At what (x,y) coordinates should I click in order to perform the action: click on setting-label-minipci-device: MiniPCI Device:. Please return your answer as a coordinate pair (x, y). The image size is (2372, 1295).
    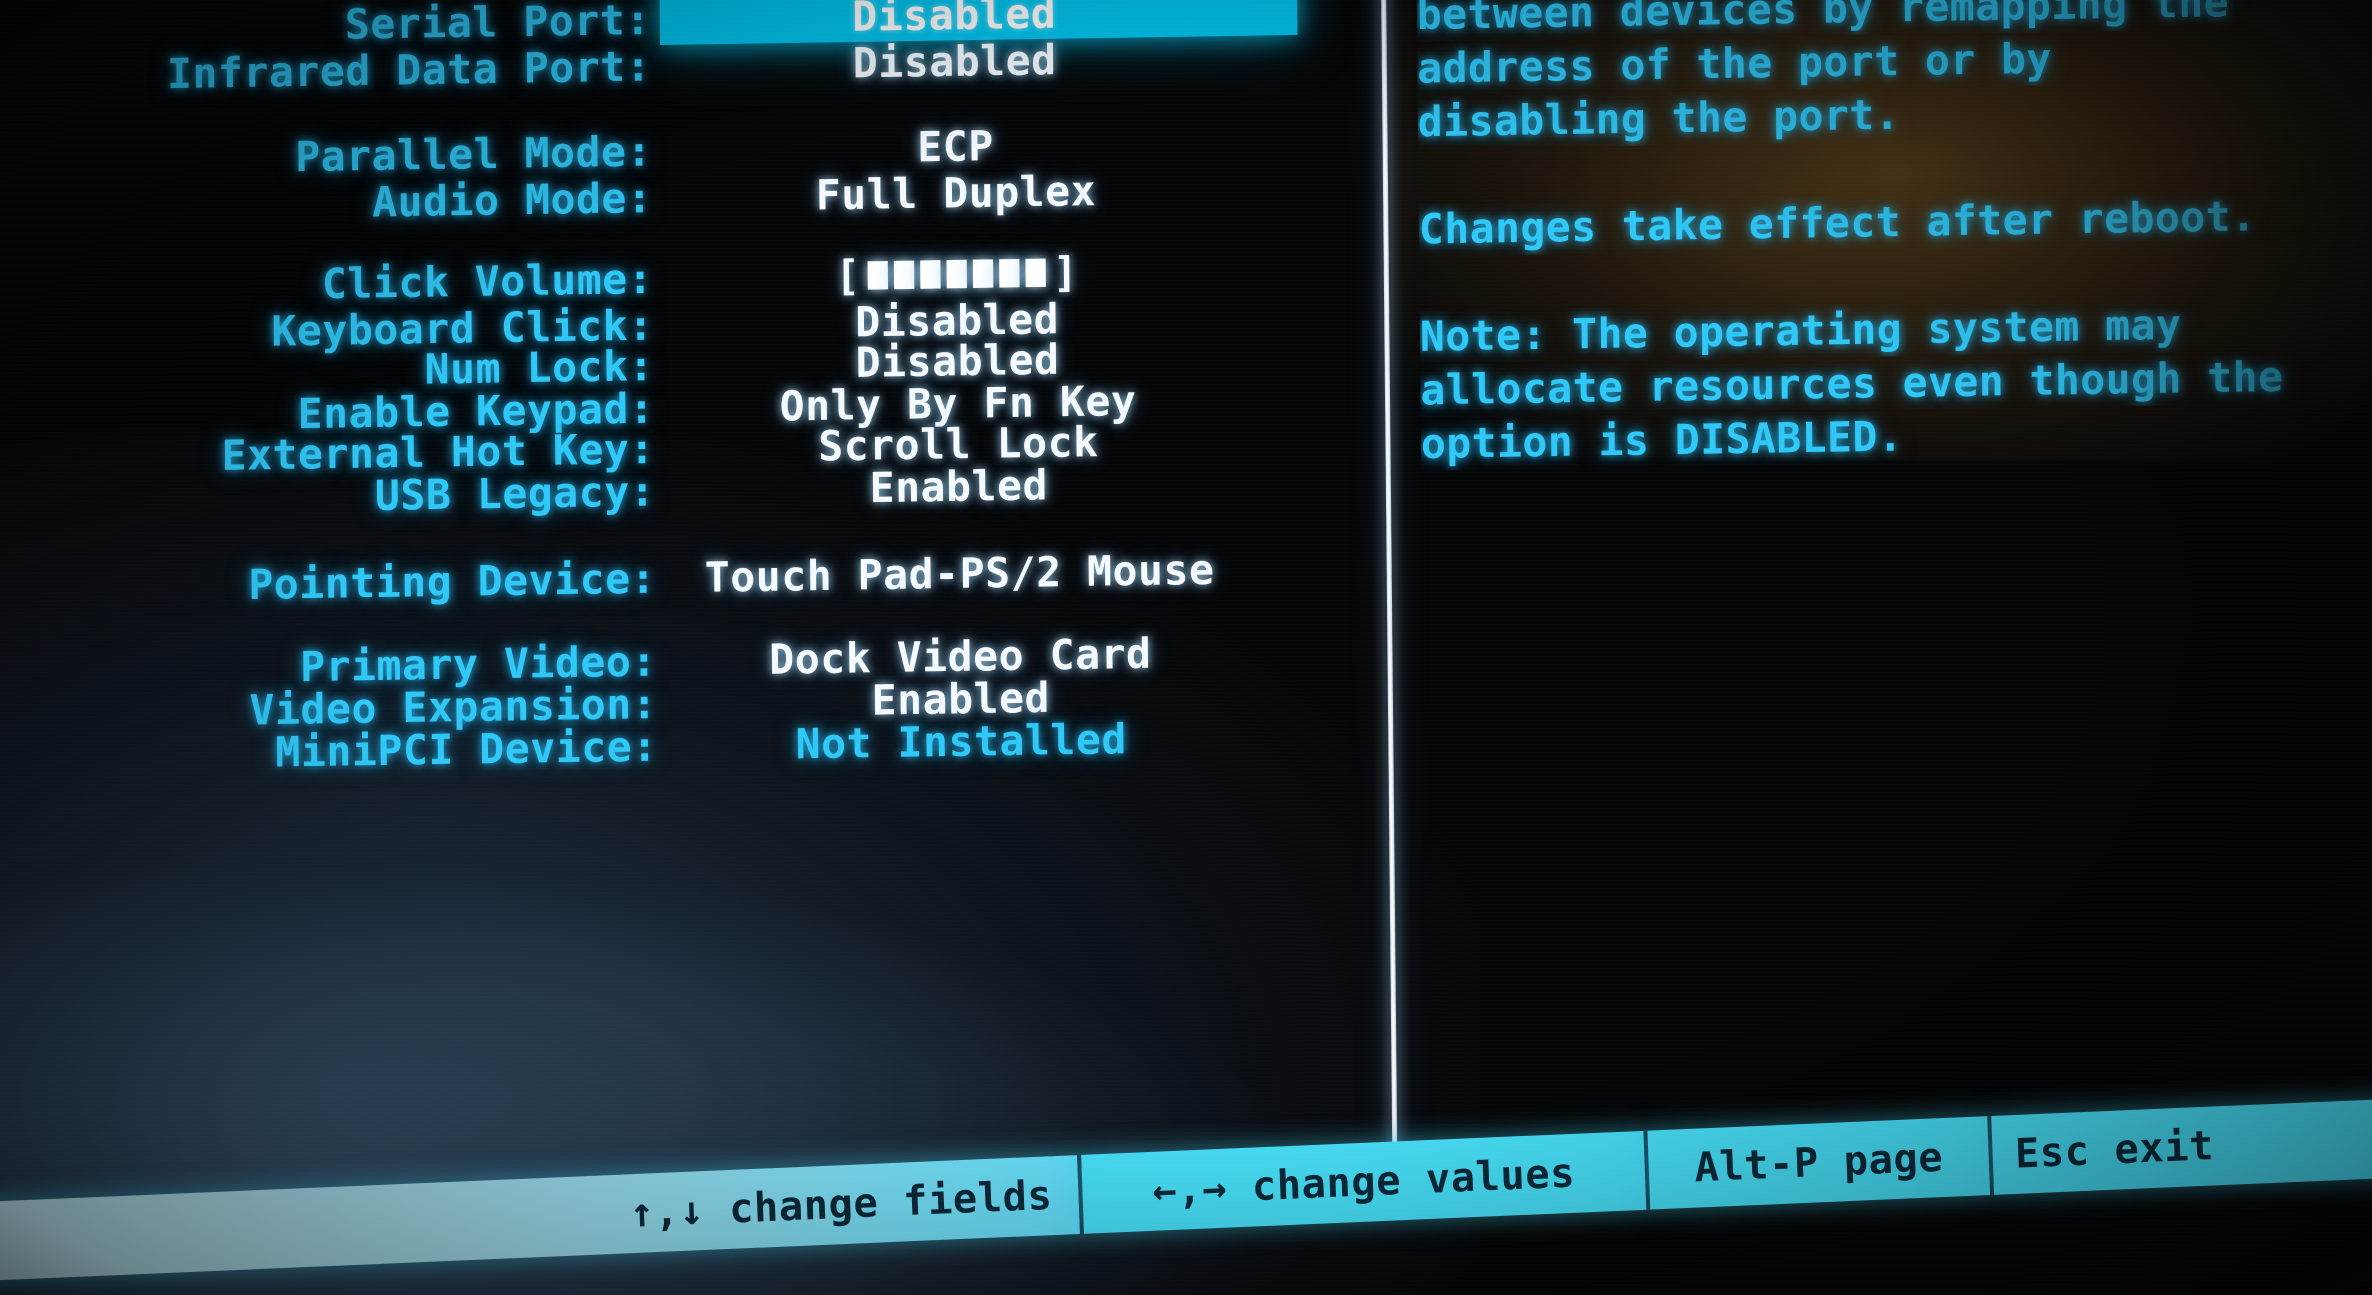
    Looking at the image, I should click on (466, 749).